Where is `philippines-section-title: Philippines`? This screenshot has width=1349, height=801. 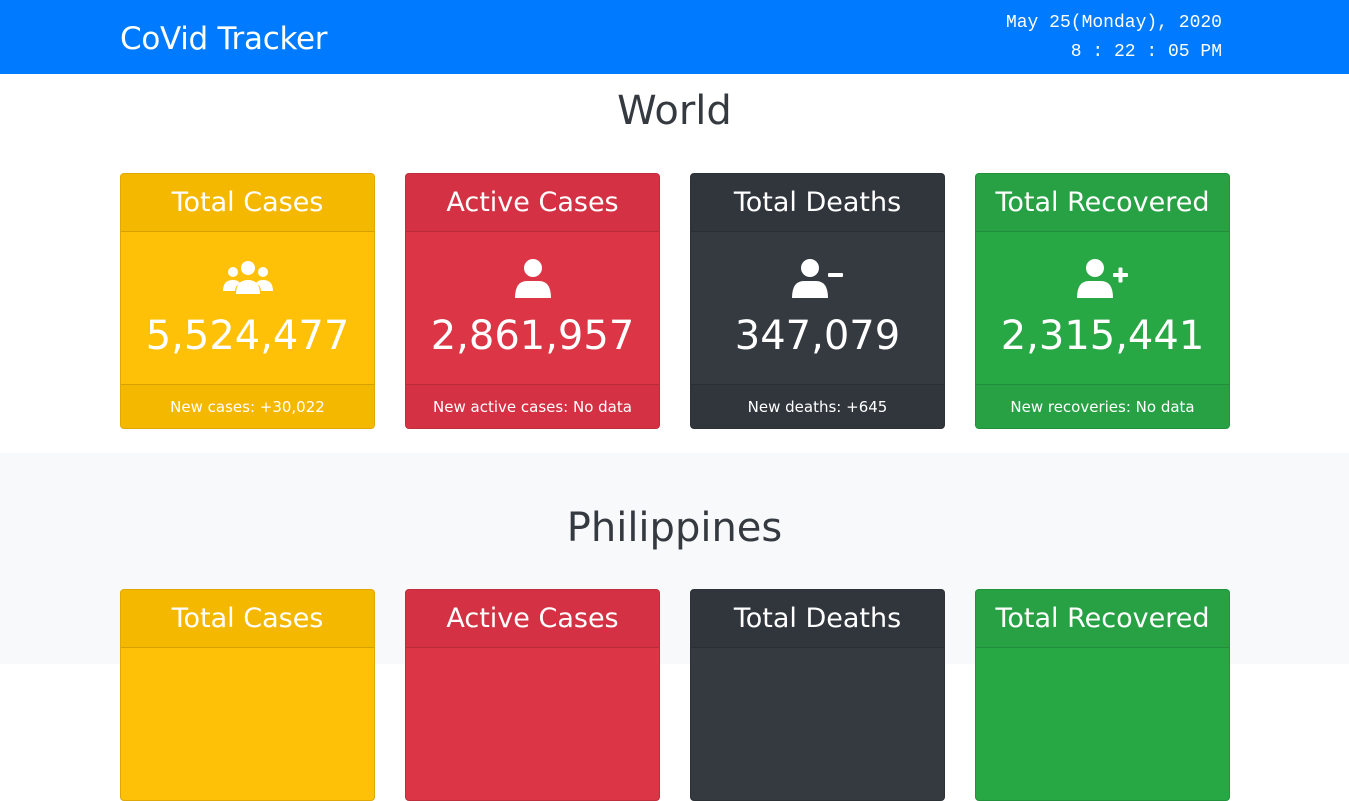 philippines-section-title: Philippines is located at coordinates (674, 528).